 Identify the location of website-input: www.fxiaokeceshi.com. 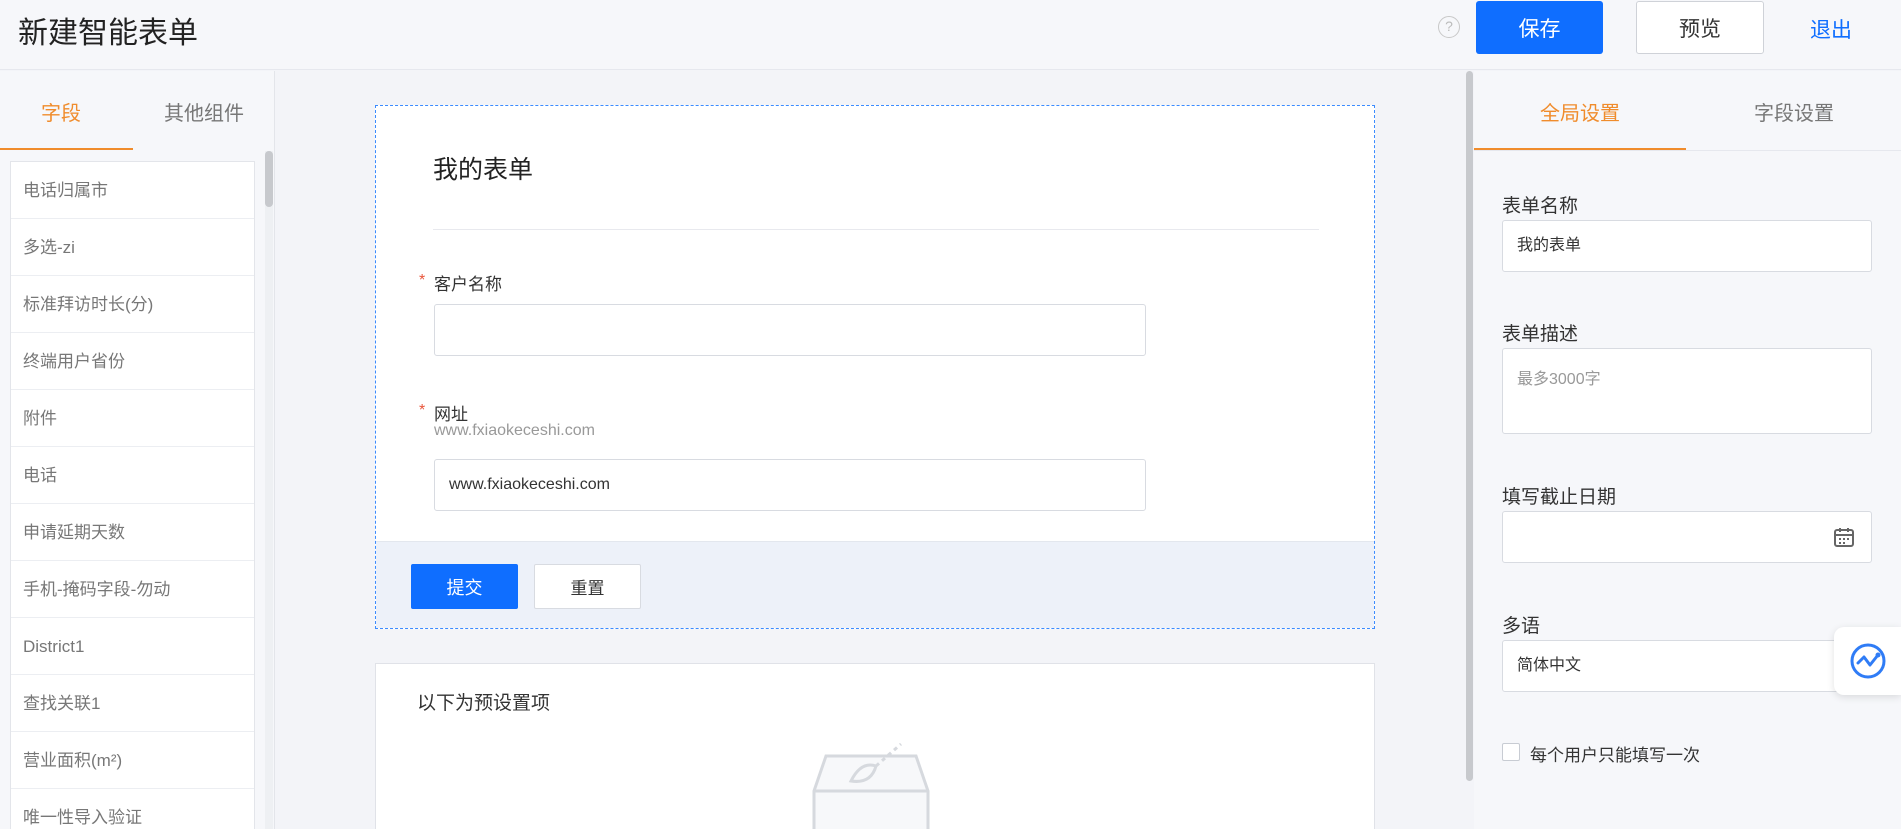
(790, 485).